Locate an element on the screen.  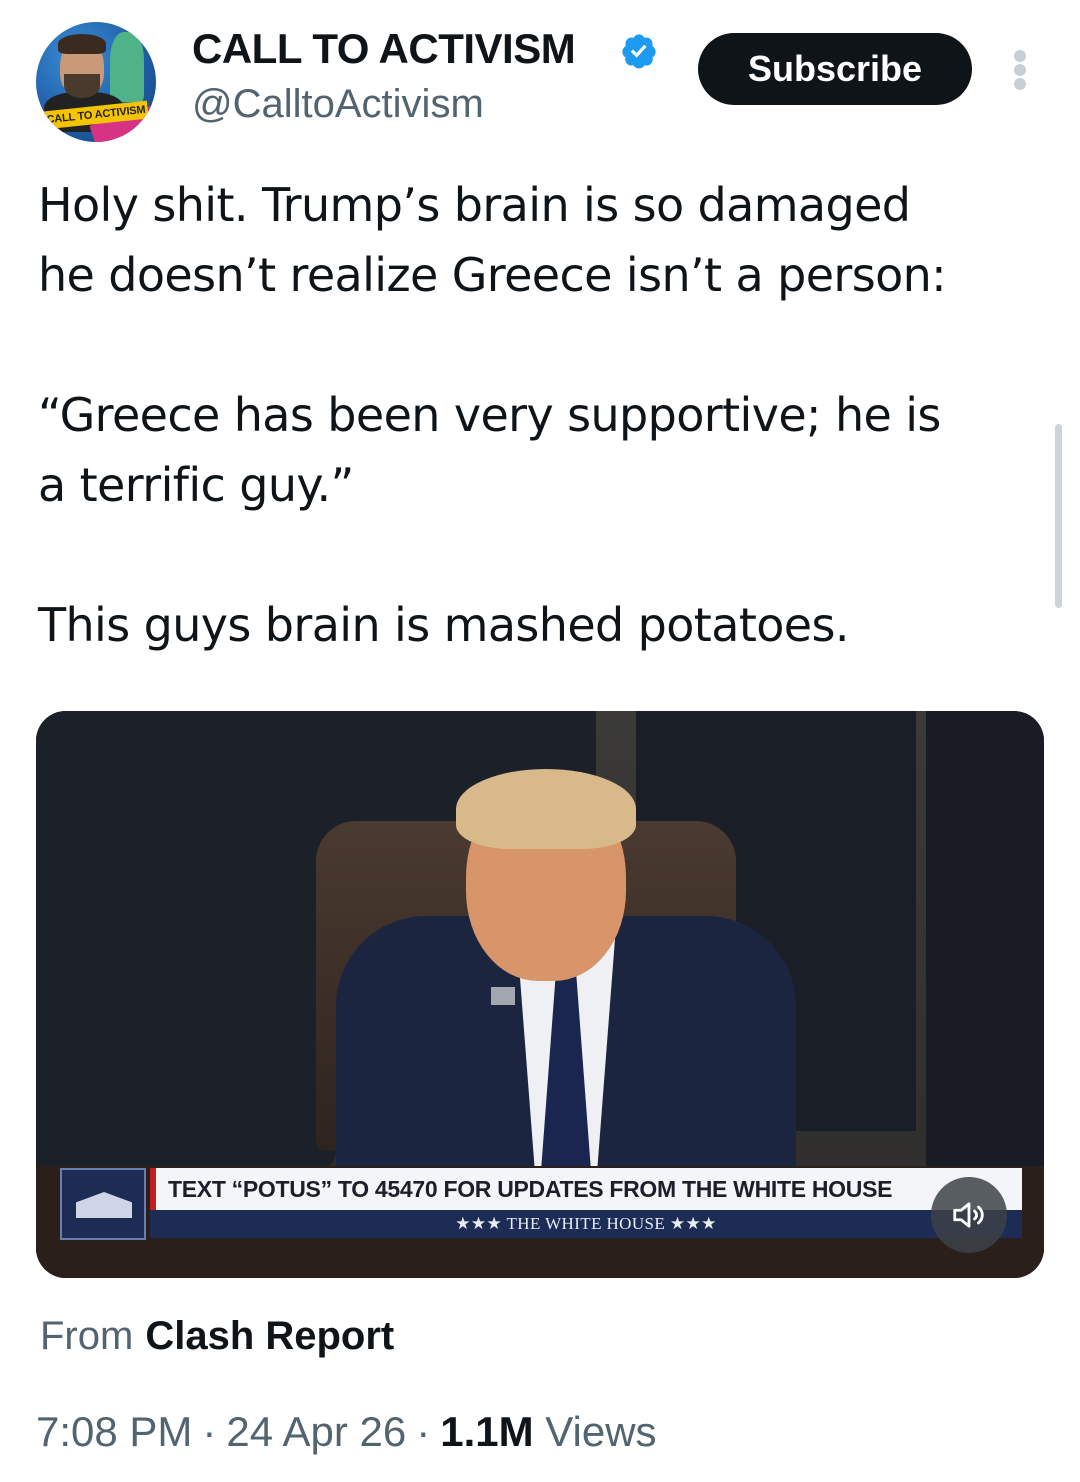
tweet-meta: 7:08 PM · 24 Apr 26 · 1.1M Views is located at coordinates (346, 1432).